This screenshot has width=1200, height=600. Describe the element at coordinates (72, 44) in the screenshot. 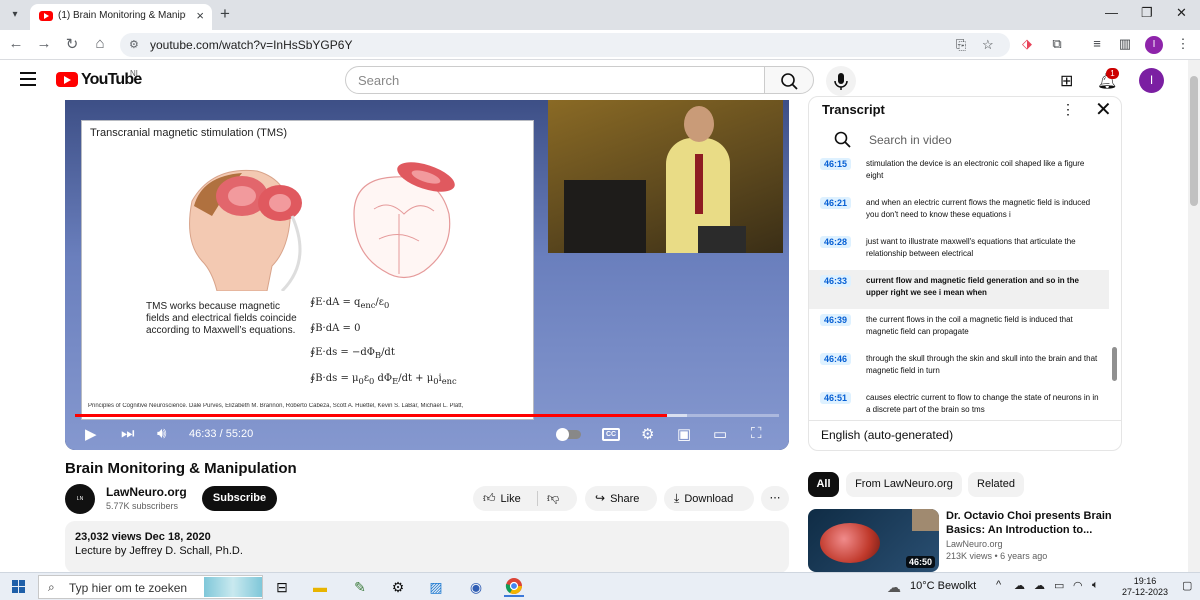

I see `reload-icon: ↻` at that location.